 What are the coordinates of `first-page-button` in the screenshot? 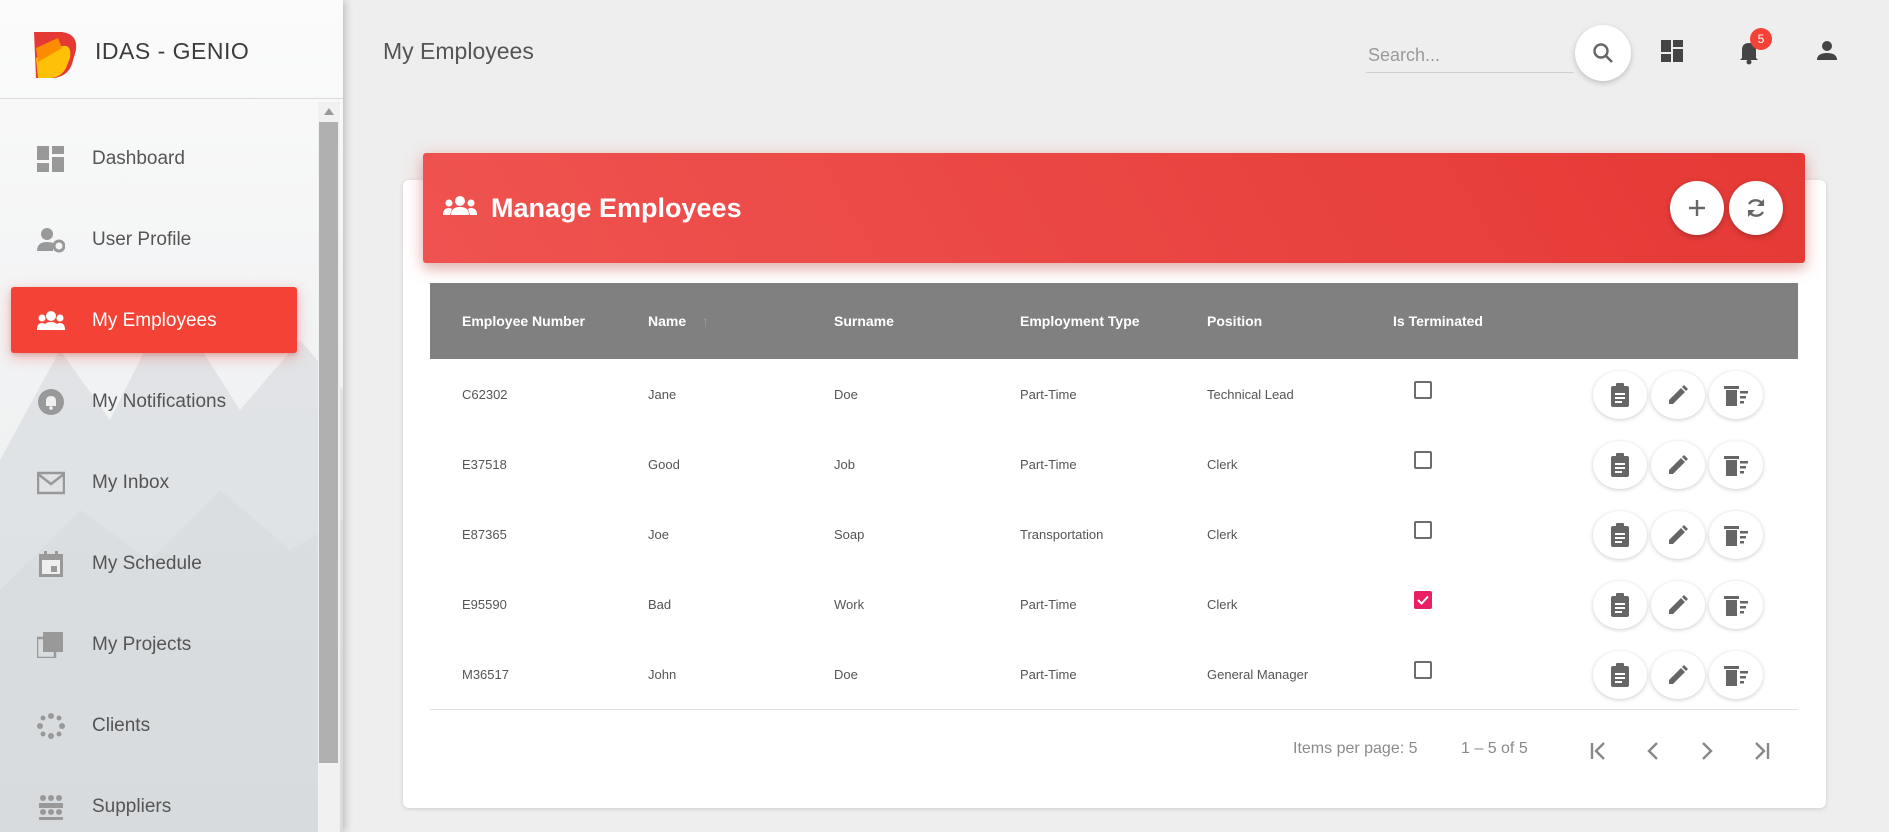 It's located at (1599, 751).